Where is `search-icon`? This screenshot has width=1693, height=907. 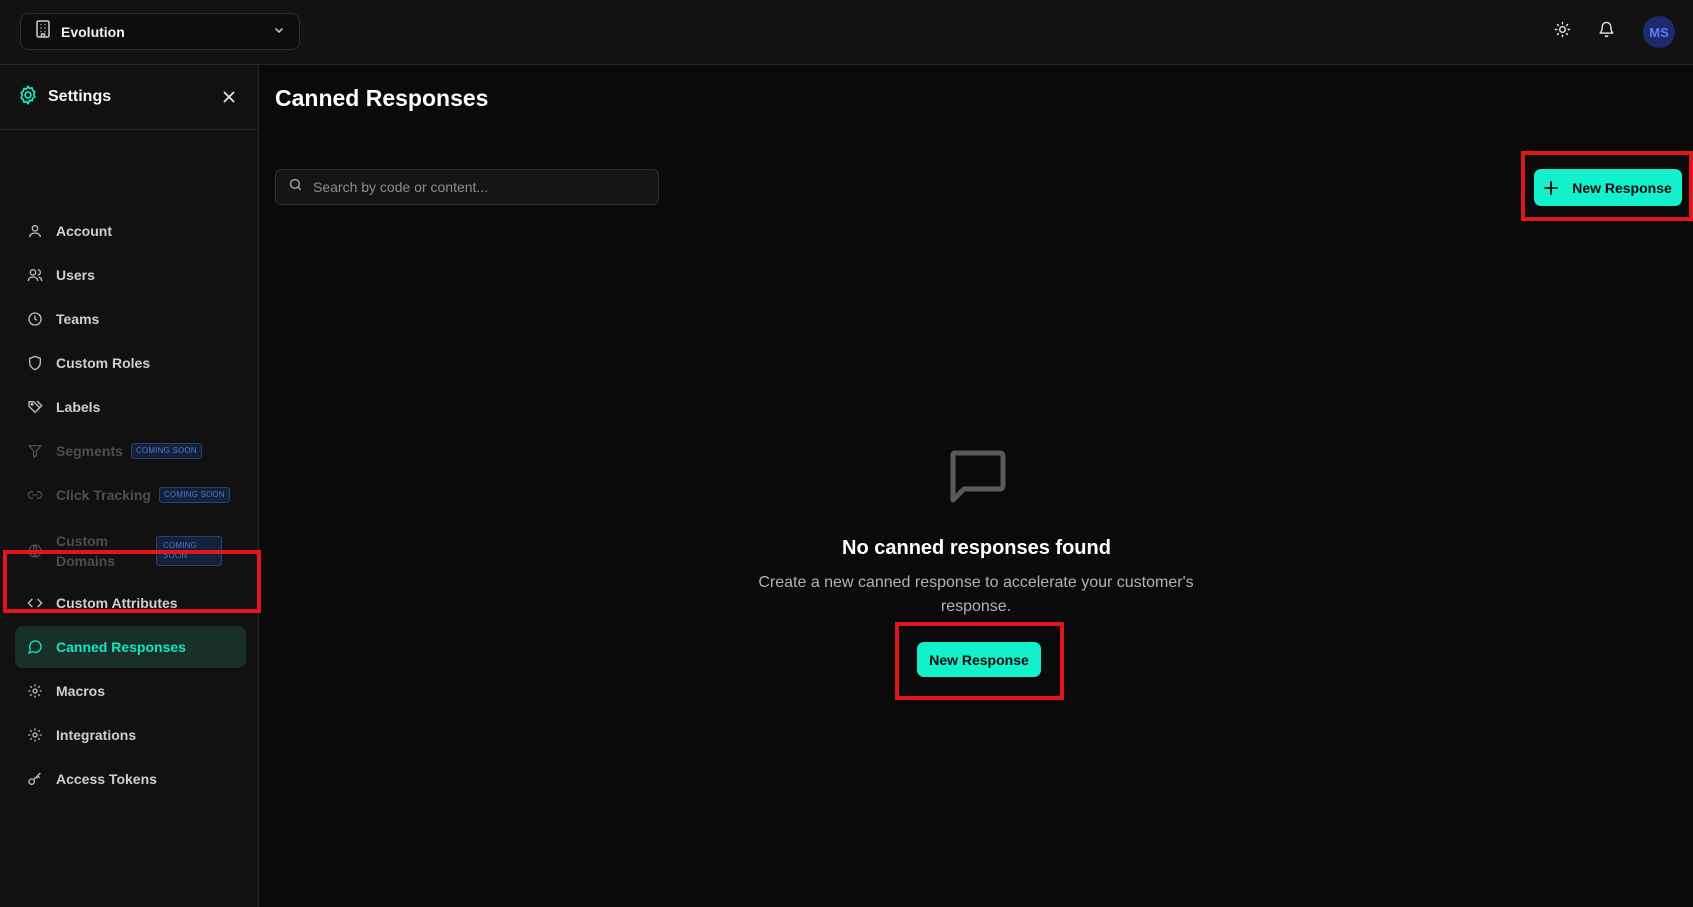 search-icon is located at coordinates (295, 187).